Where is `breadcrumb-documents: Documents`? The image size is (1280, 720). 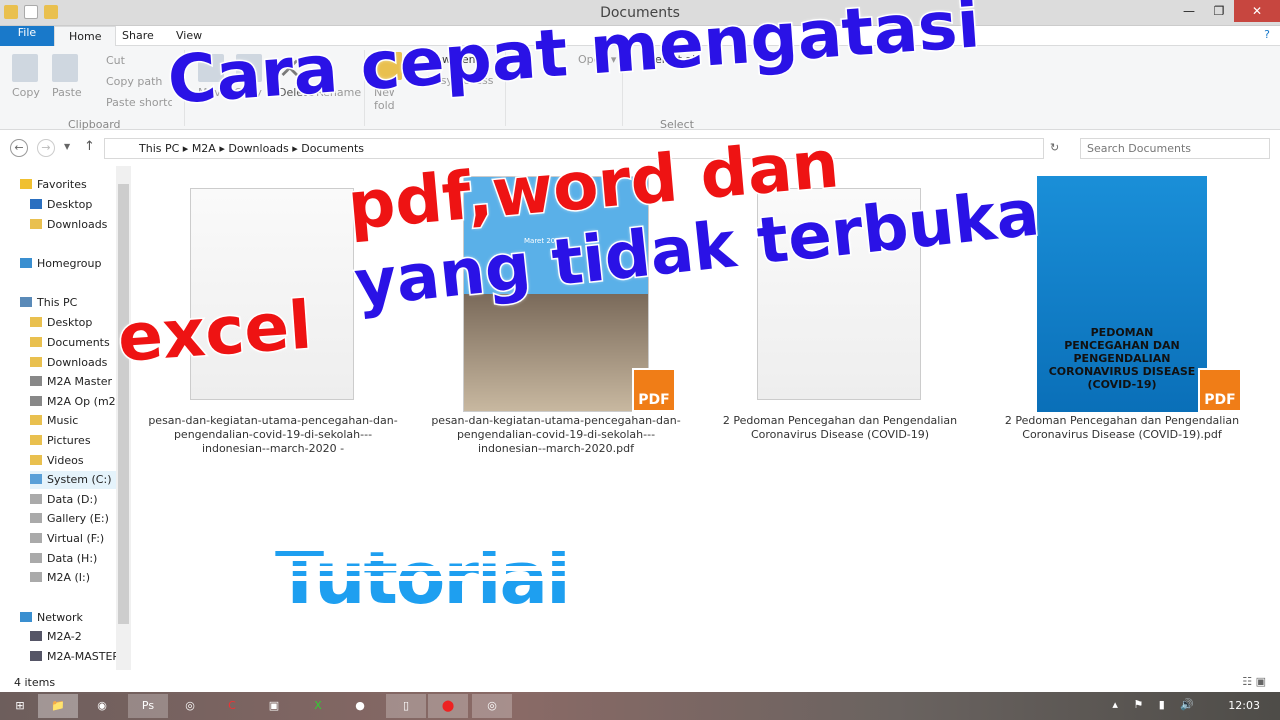
breadcrumb-documents: Documents is located at coordinates (332, 148).